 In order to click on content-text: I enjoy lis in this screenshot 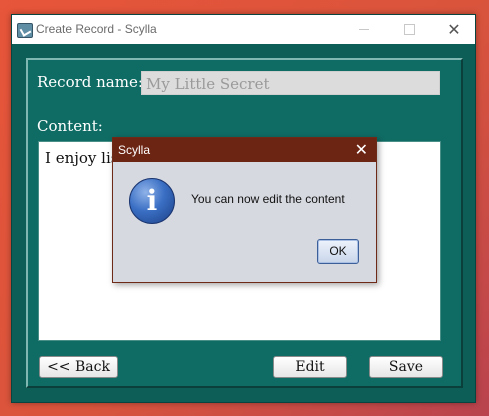, I will do `click(82, 158)`.